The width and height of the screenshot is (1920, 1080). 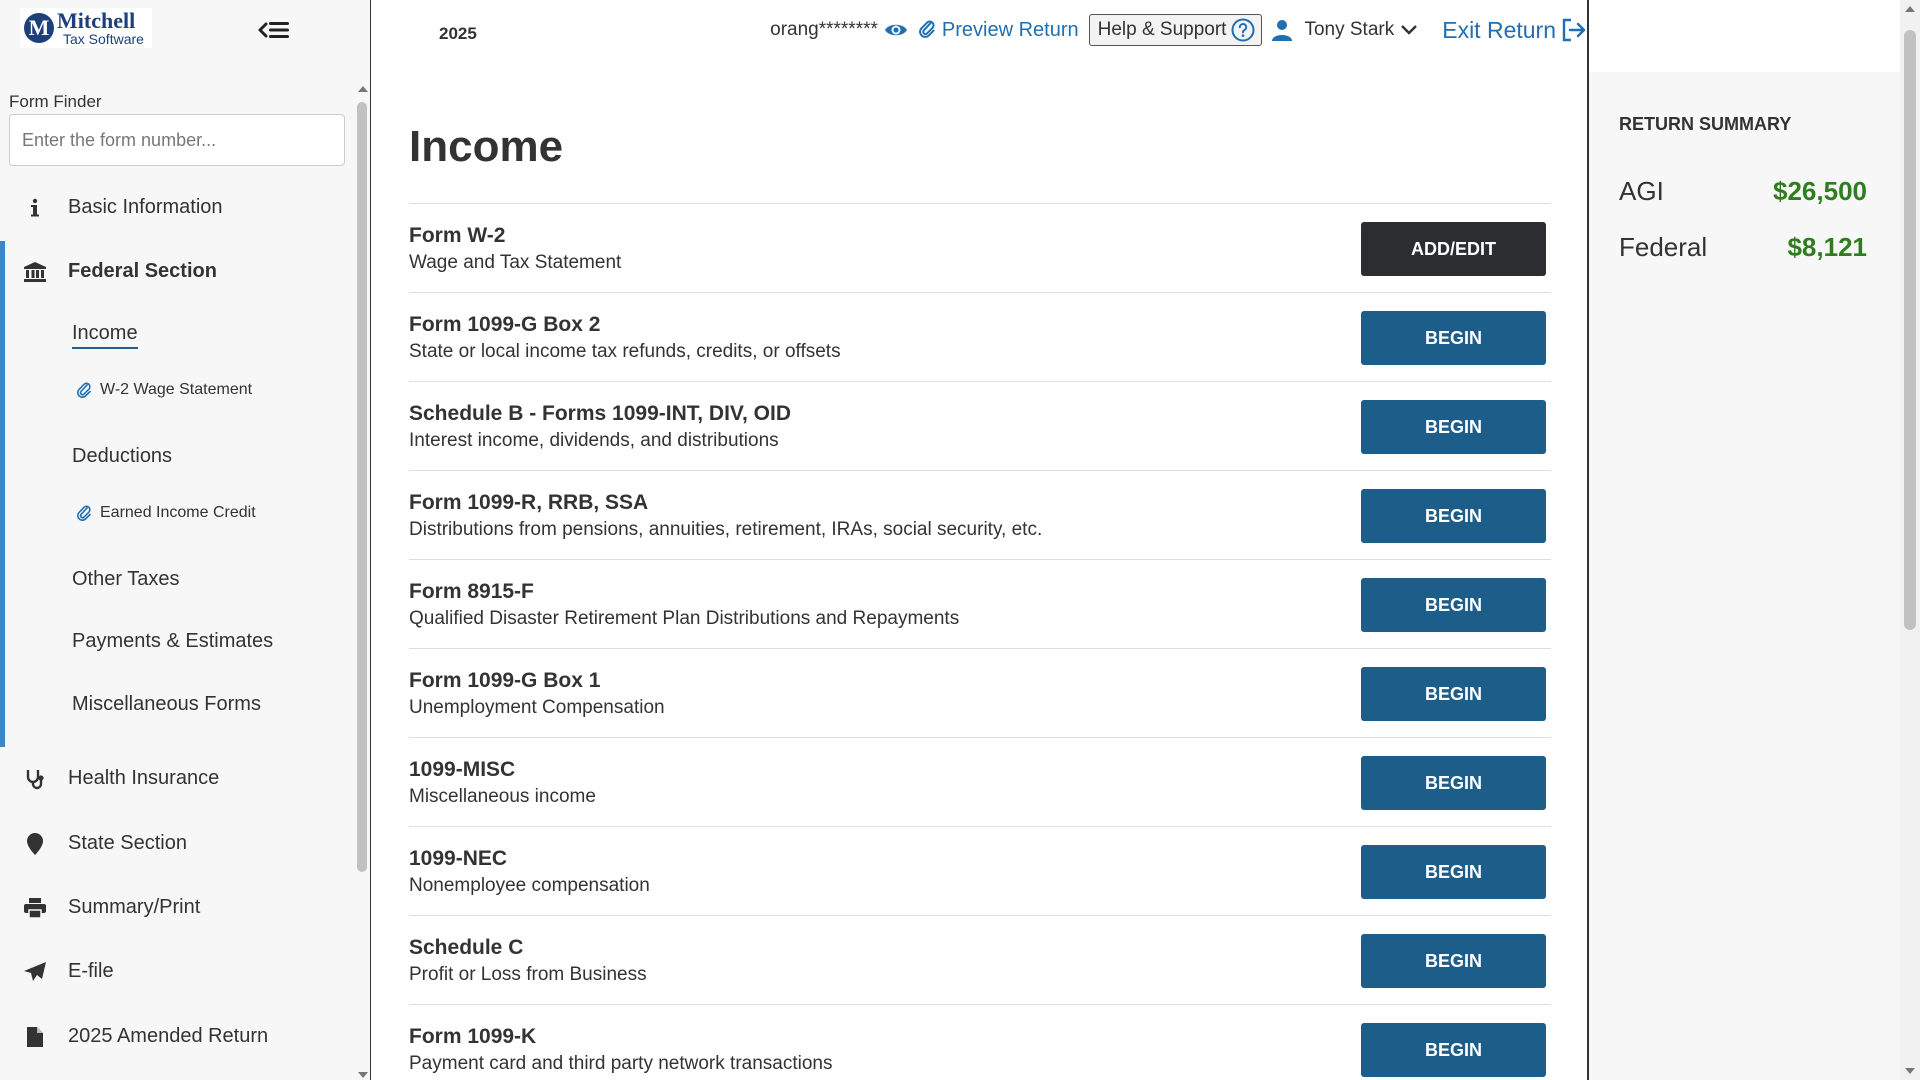 I want to click on form-description: Miscellaneous income, so click(x=502, y=796).